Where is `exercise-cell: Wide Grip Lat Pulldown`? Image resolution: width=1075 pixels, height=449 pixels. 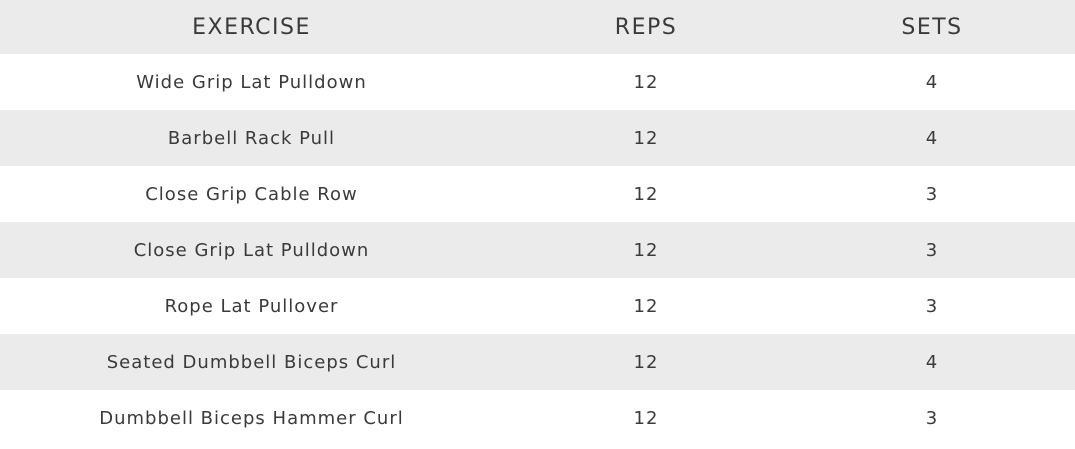
exercise-cell: Wide Grip Lat Pulldown is located at coordinates (251, 82).